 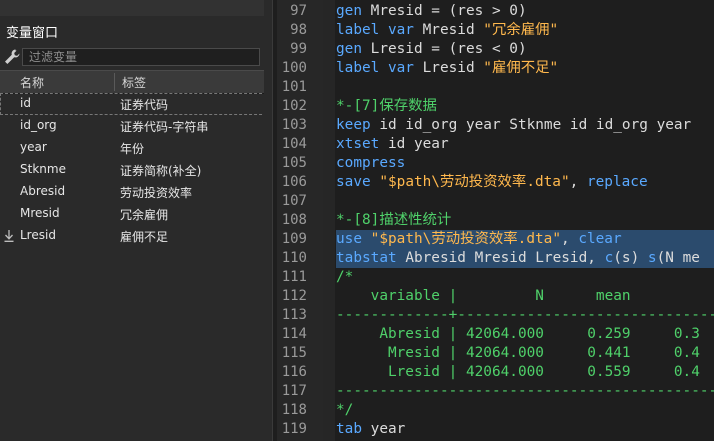 I want to click on line-number: 108, so click(x=294, y=220).